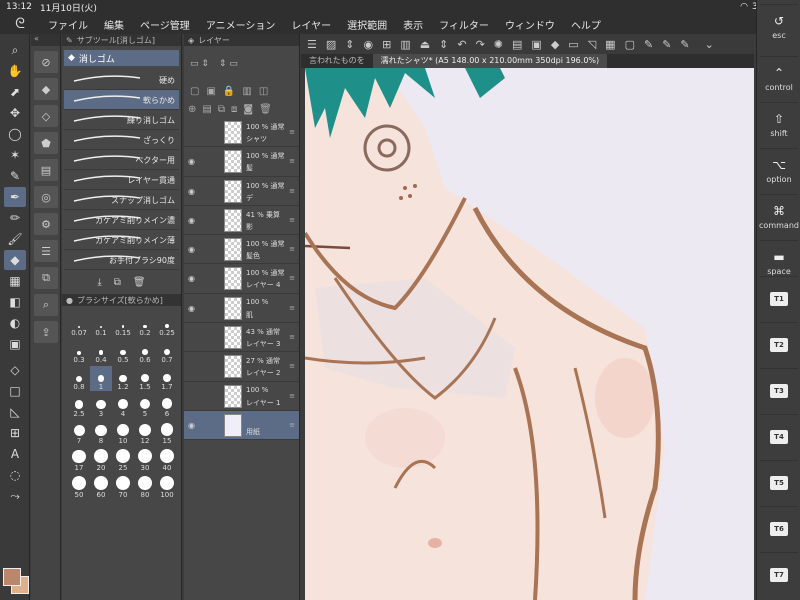  I want to click on brush-size-option: 0.2, so click(145, 324).